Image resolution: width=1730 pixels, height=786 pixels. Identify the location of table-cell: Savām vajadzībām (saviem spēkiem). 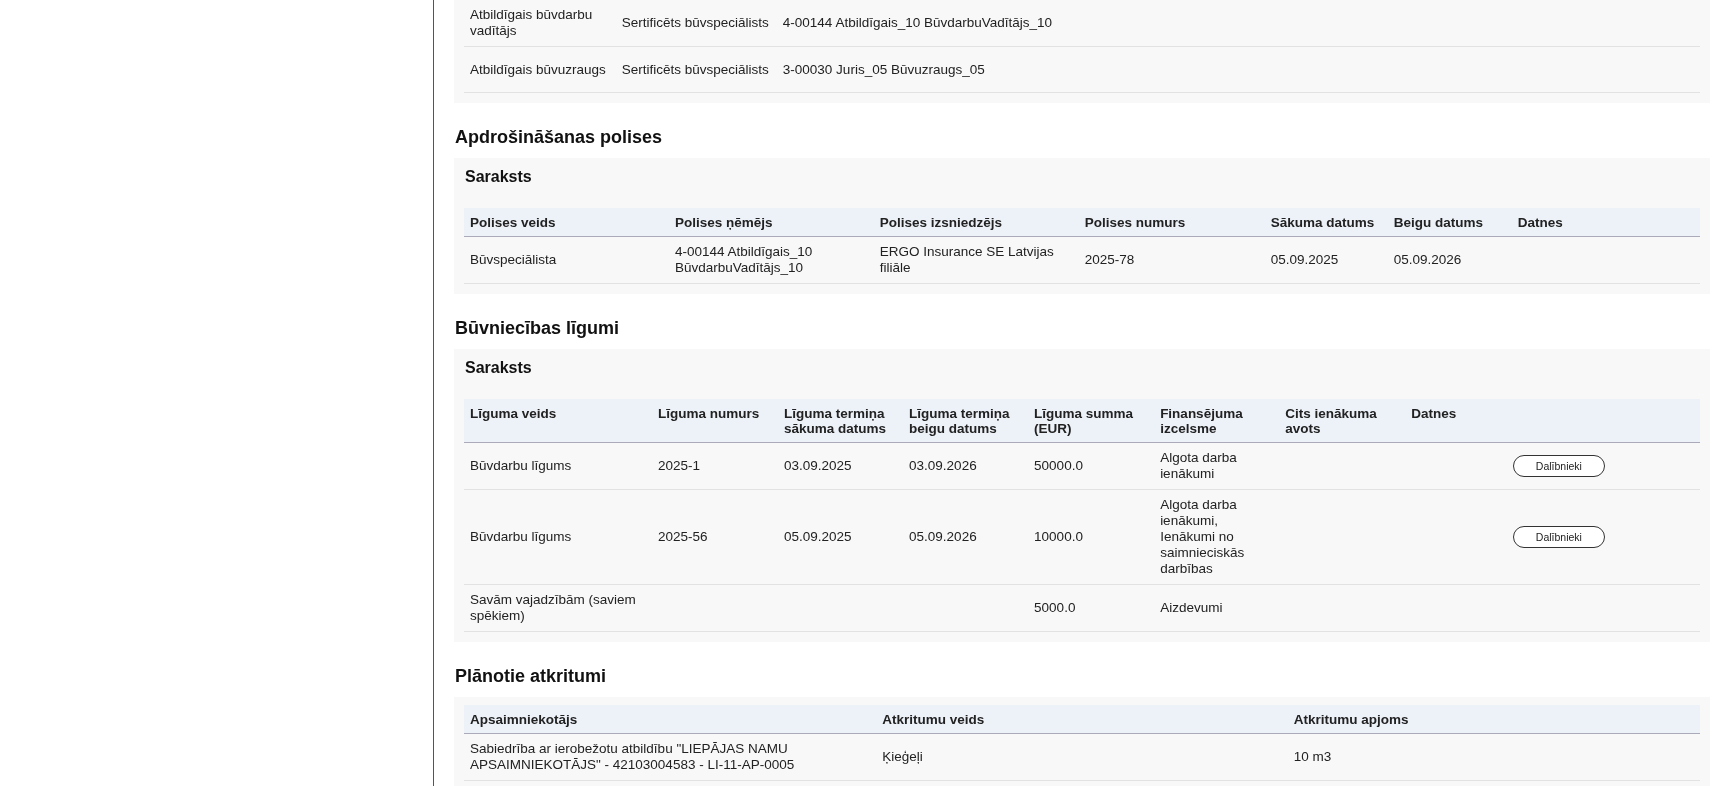
(553, 607).